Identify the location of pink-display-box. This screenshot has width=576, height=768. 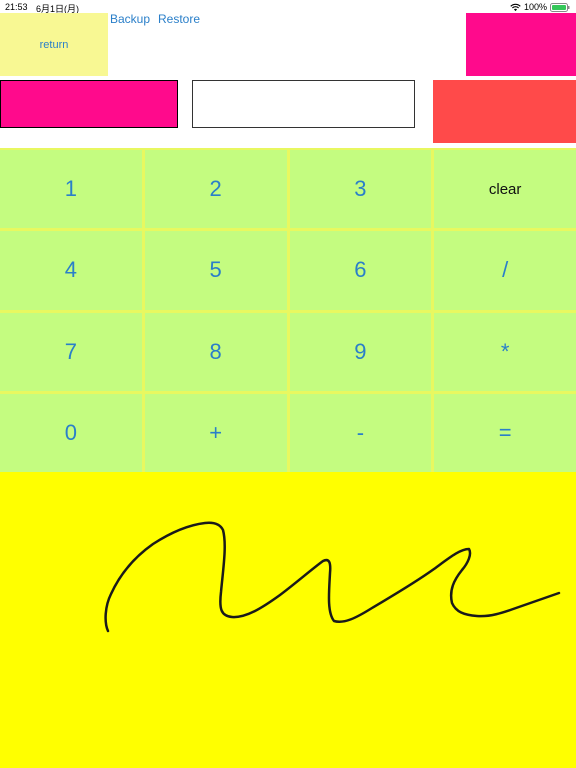
(89, 104).